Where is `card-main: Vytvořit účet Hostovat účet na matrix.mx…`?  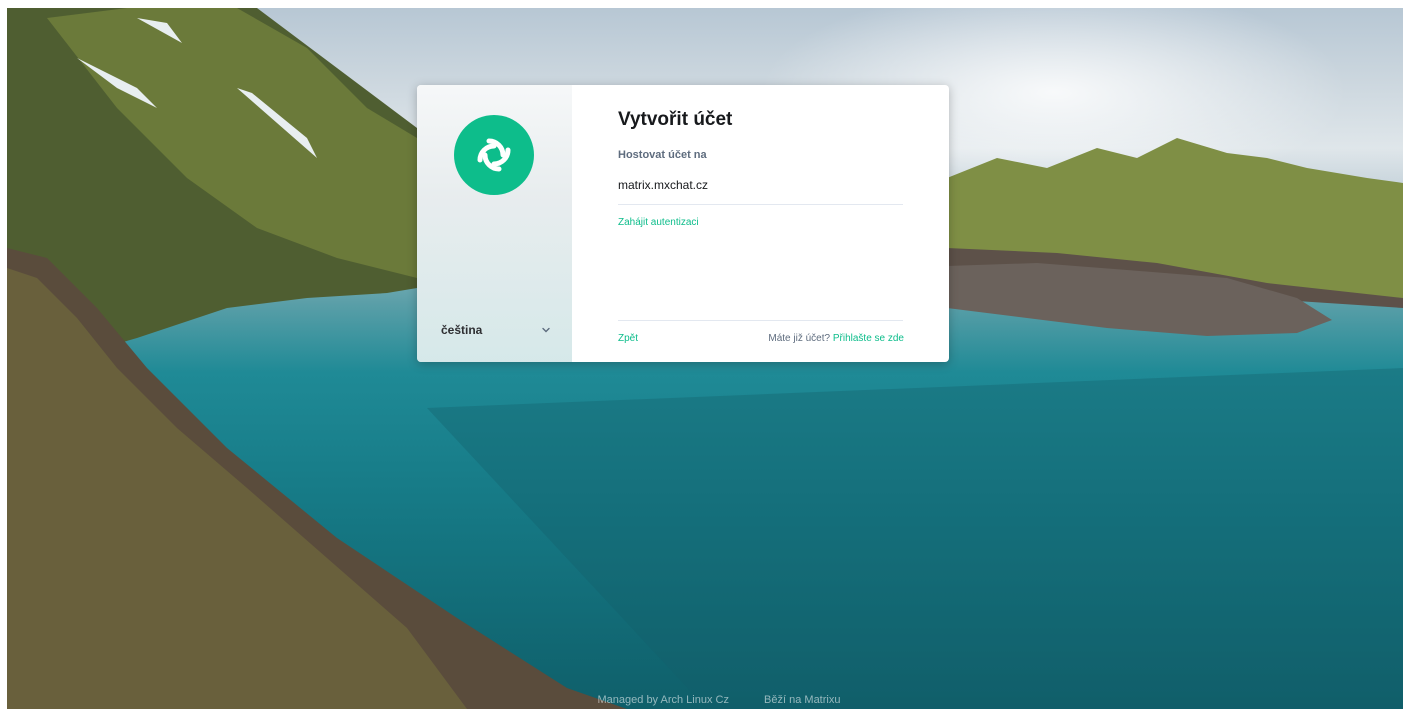 card-main: Vytvořit účet Hostovat účet na matrix.mx… is located at coordinates (760, 223).